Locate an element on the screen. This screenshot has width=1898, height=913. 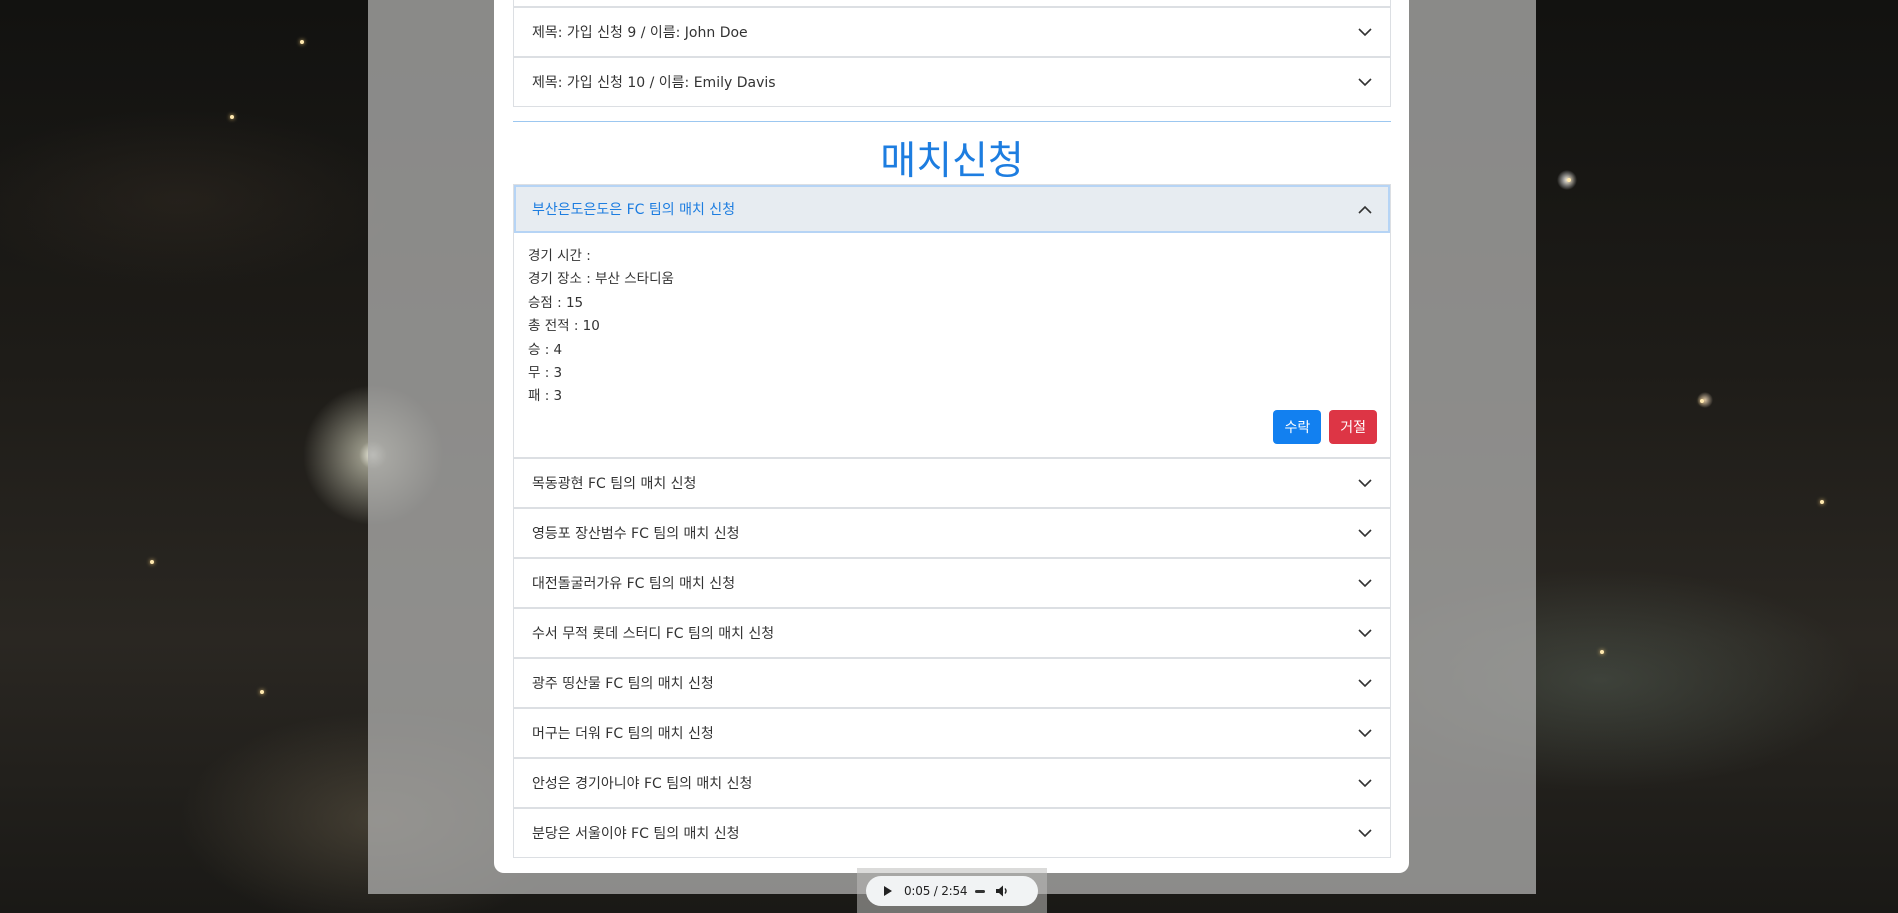
match-draws: 무 : 3 is located at coordinates (545, 373).